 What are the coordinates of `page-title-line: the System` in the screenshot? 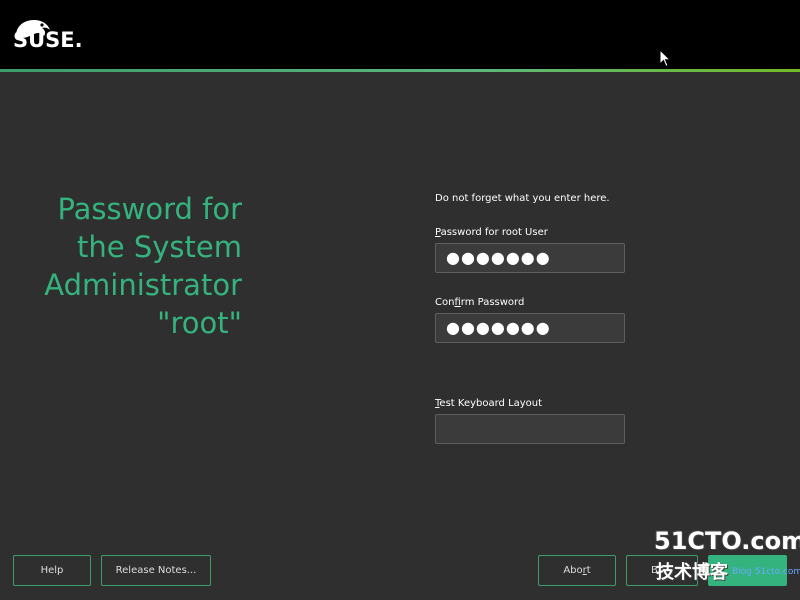 It's located at (159, 247).